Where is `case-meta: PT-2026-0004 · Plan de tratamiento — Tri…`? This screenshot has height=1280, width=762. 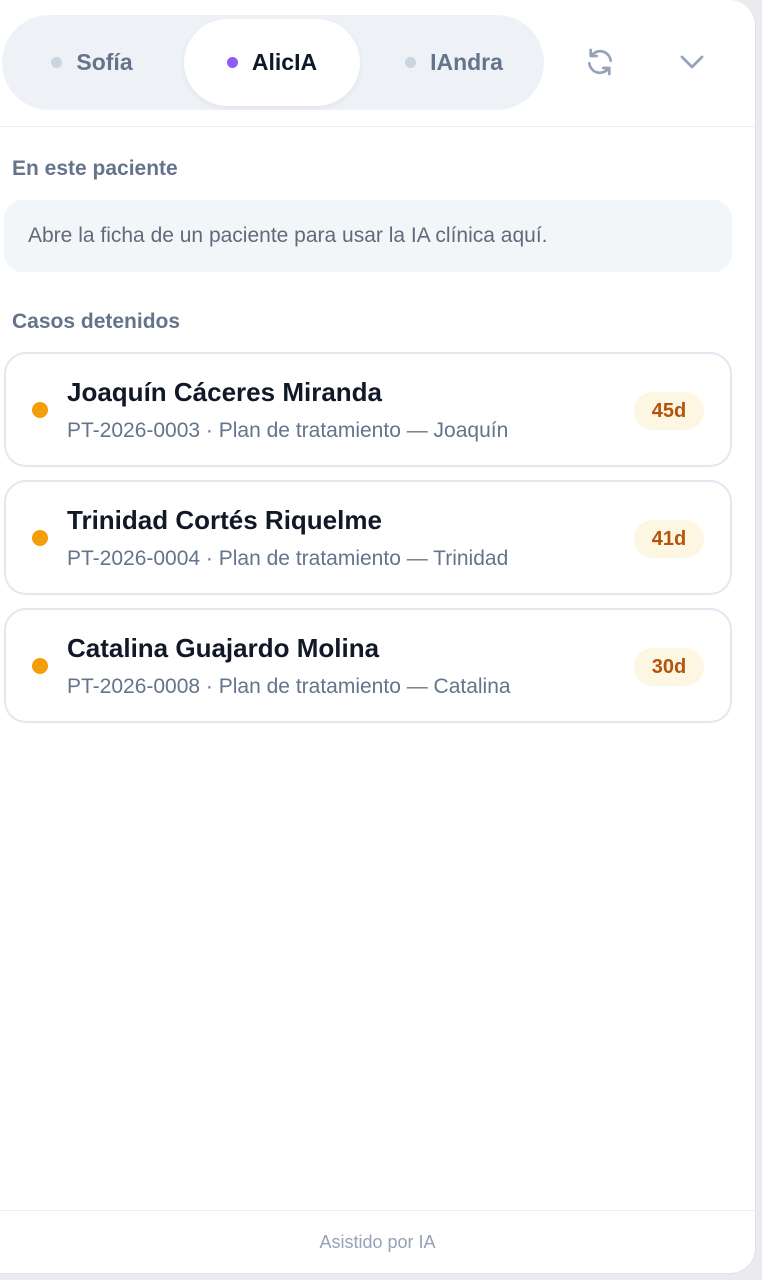
case-meta: PT-2026-0004 · Plan de tratamiento — Tri… is located at coordinates (288, 558).